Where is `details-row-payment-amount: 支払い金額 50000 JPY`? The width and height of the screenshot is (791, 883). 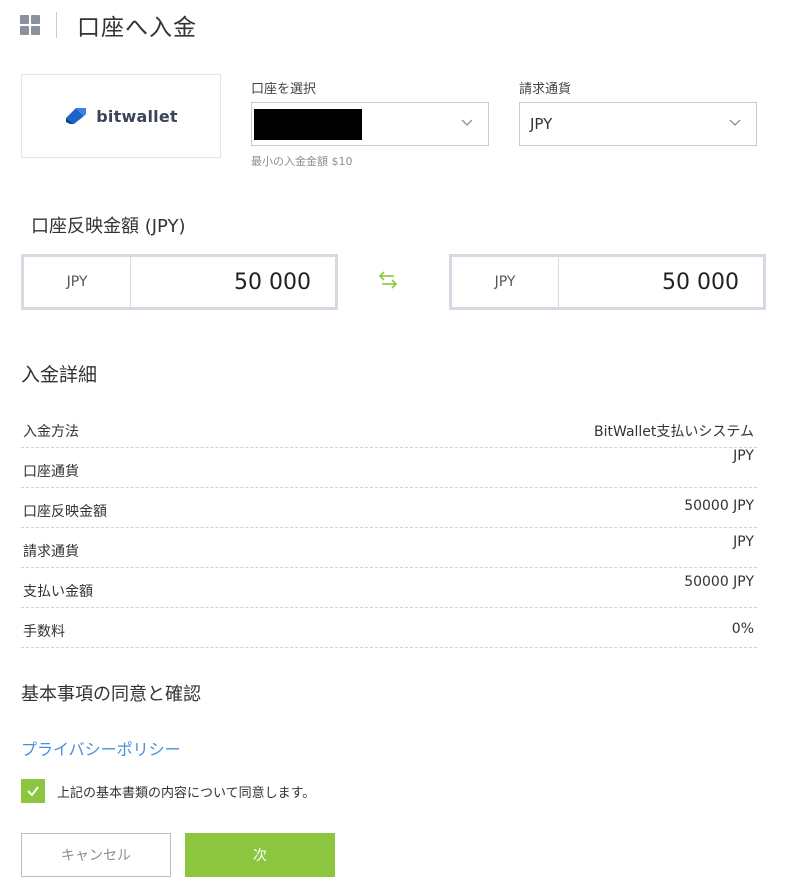
details-row-payment-amount: 支払い金額 50000 JPY is located at coordinates (389, 588).